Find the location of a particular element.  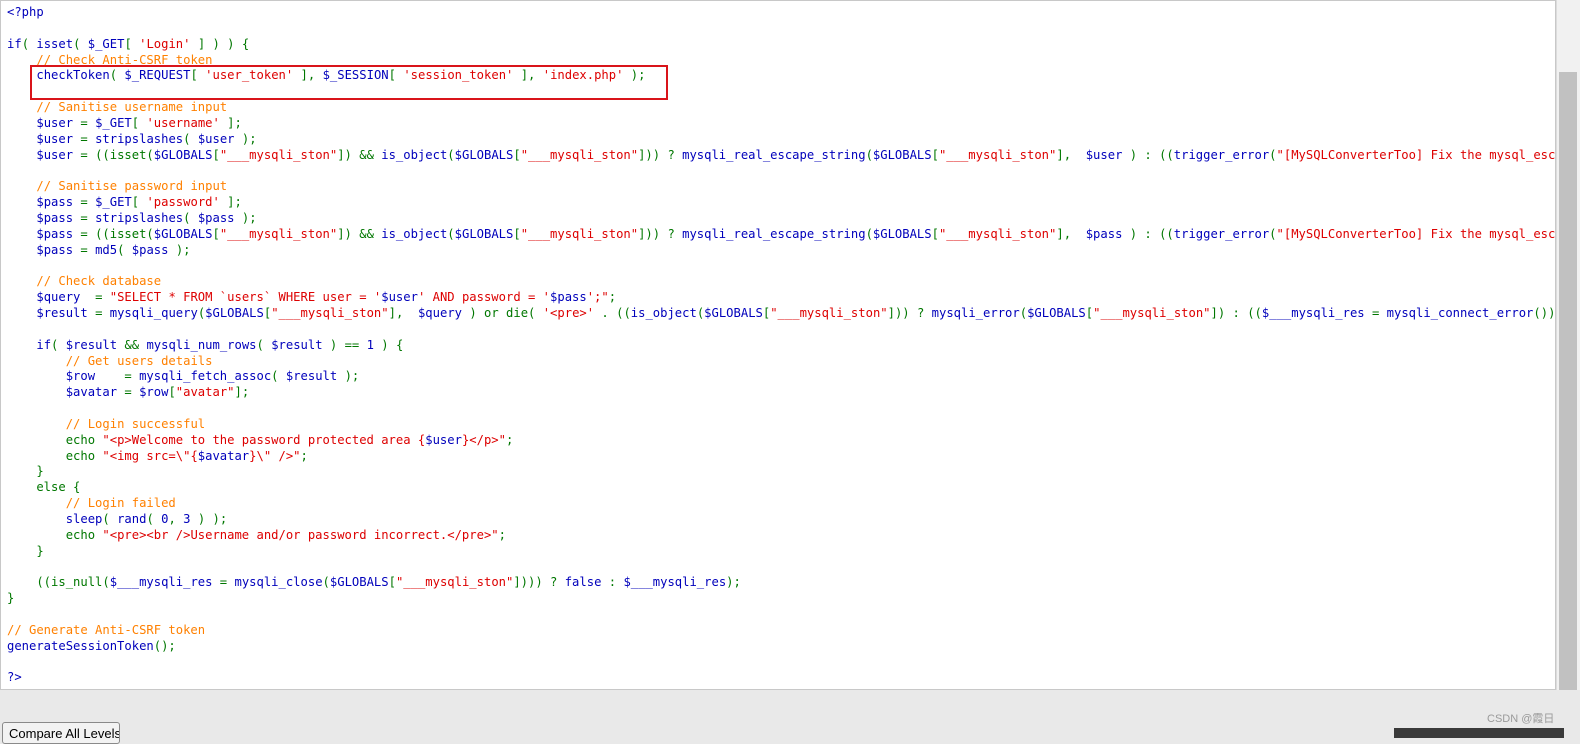

code-line: $row = mysqli_fetch_assoc( $result ); is located at coordinates (781, 377).